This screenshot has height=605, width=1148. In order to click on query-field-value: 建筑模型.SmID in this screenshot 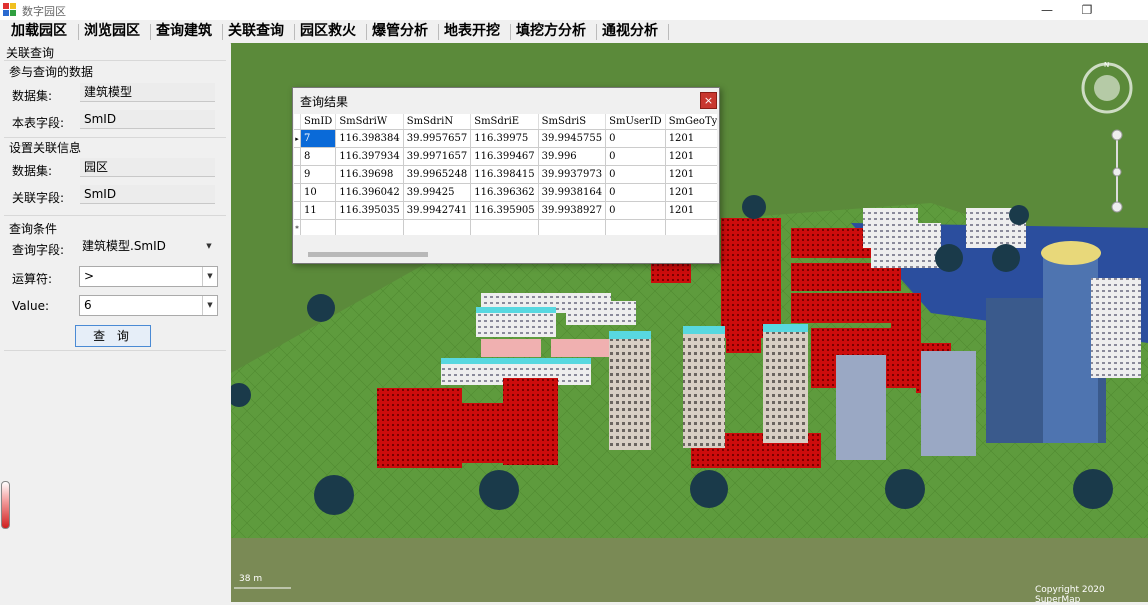, I will do `click(124, 246)`.